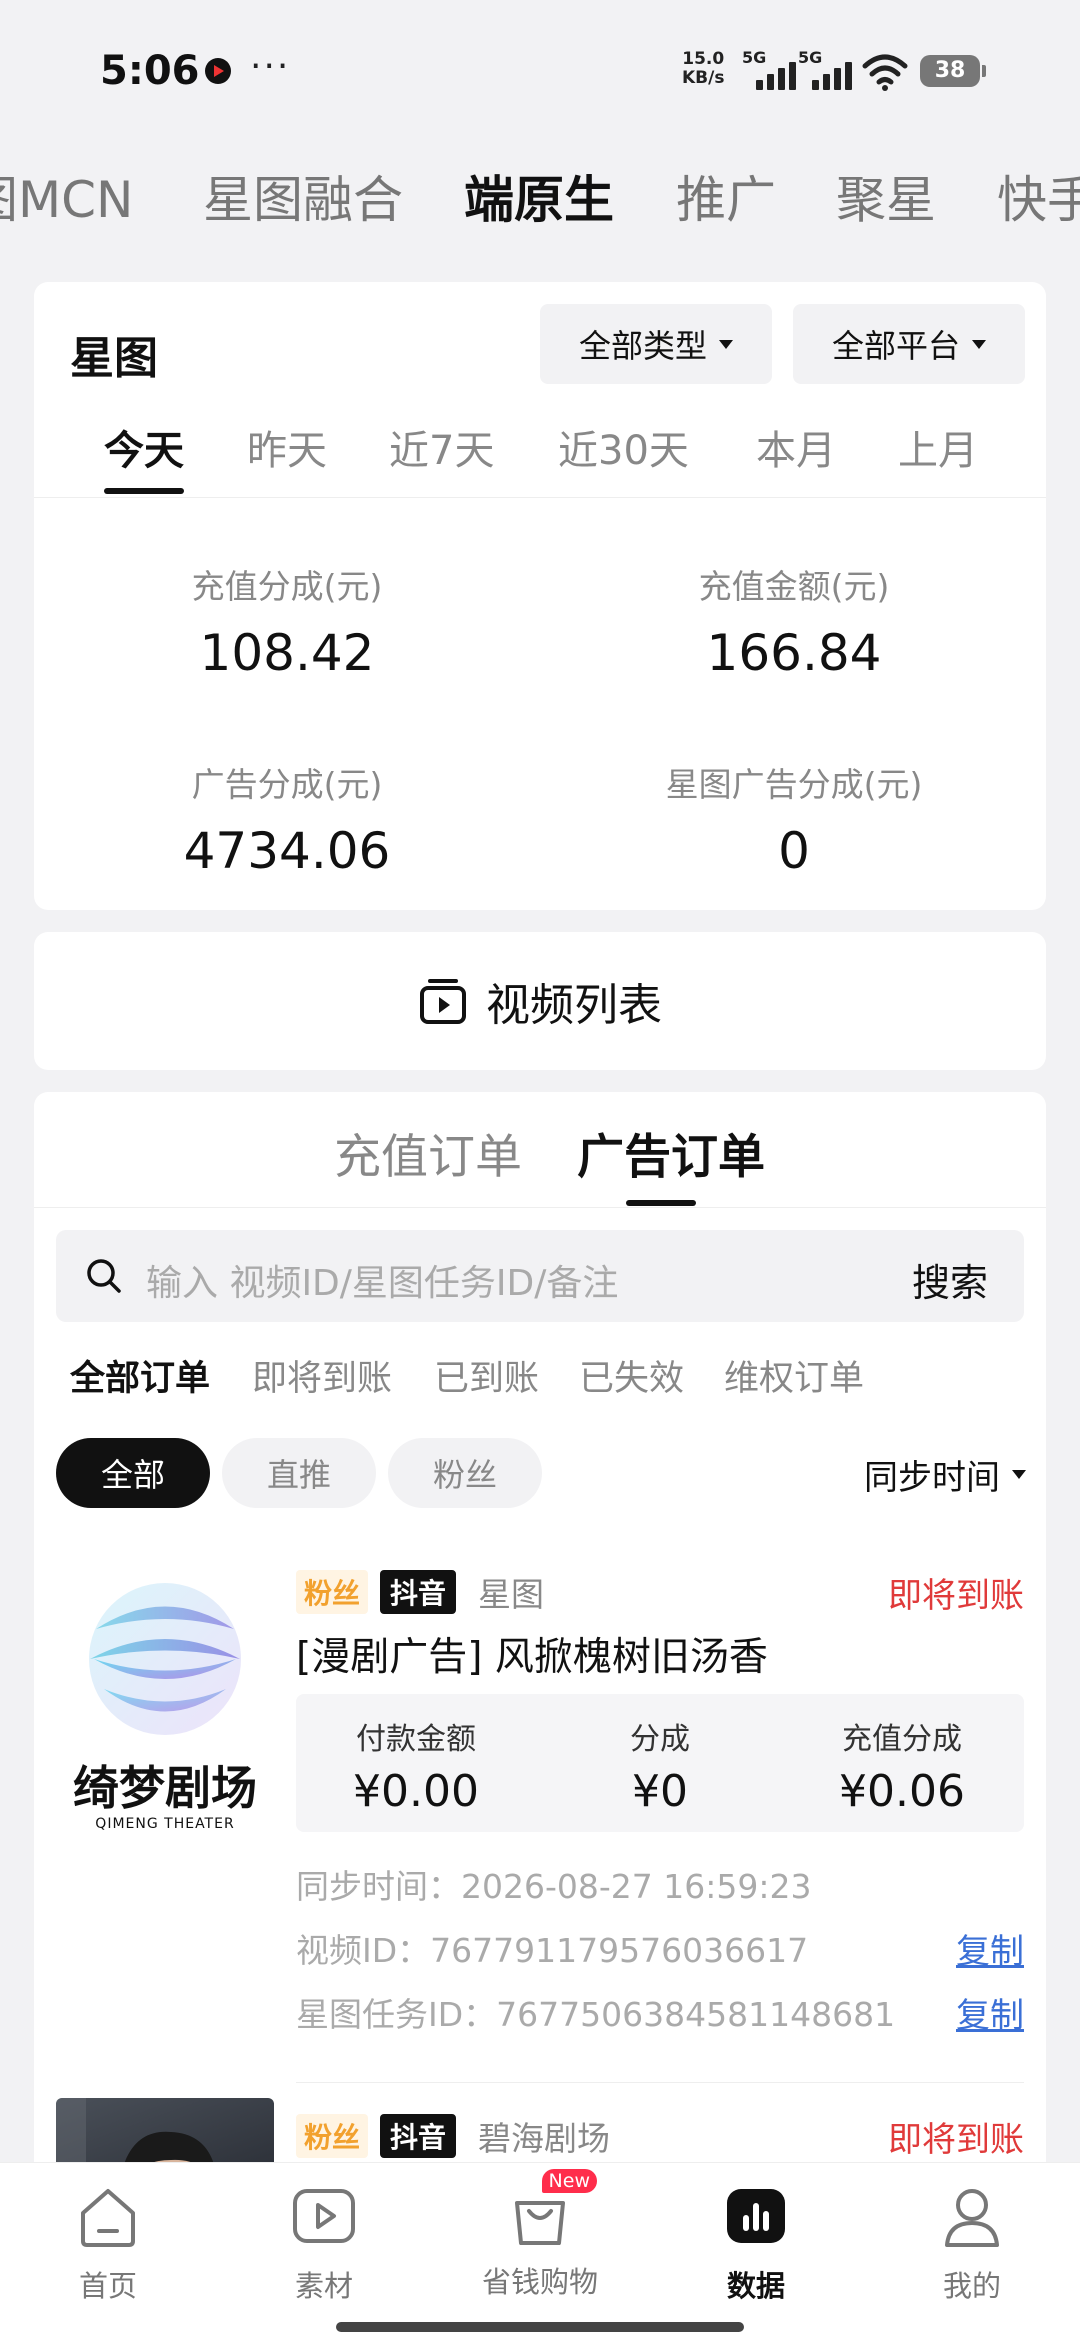 The image size is (1080, 2347). What do you see at coordinates (532, 1657) in the screenshot?
I see `order-title: [漫剧广告] 风掀槐树旧汤香` at bounding box center [532, 1657].